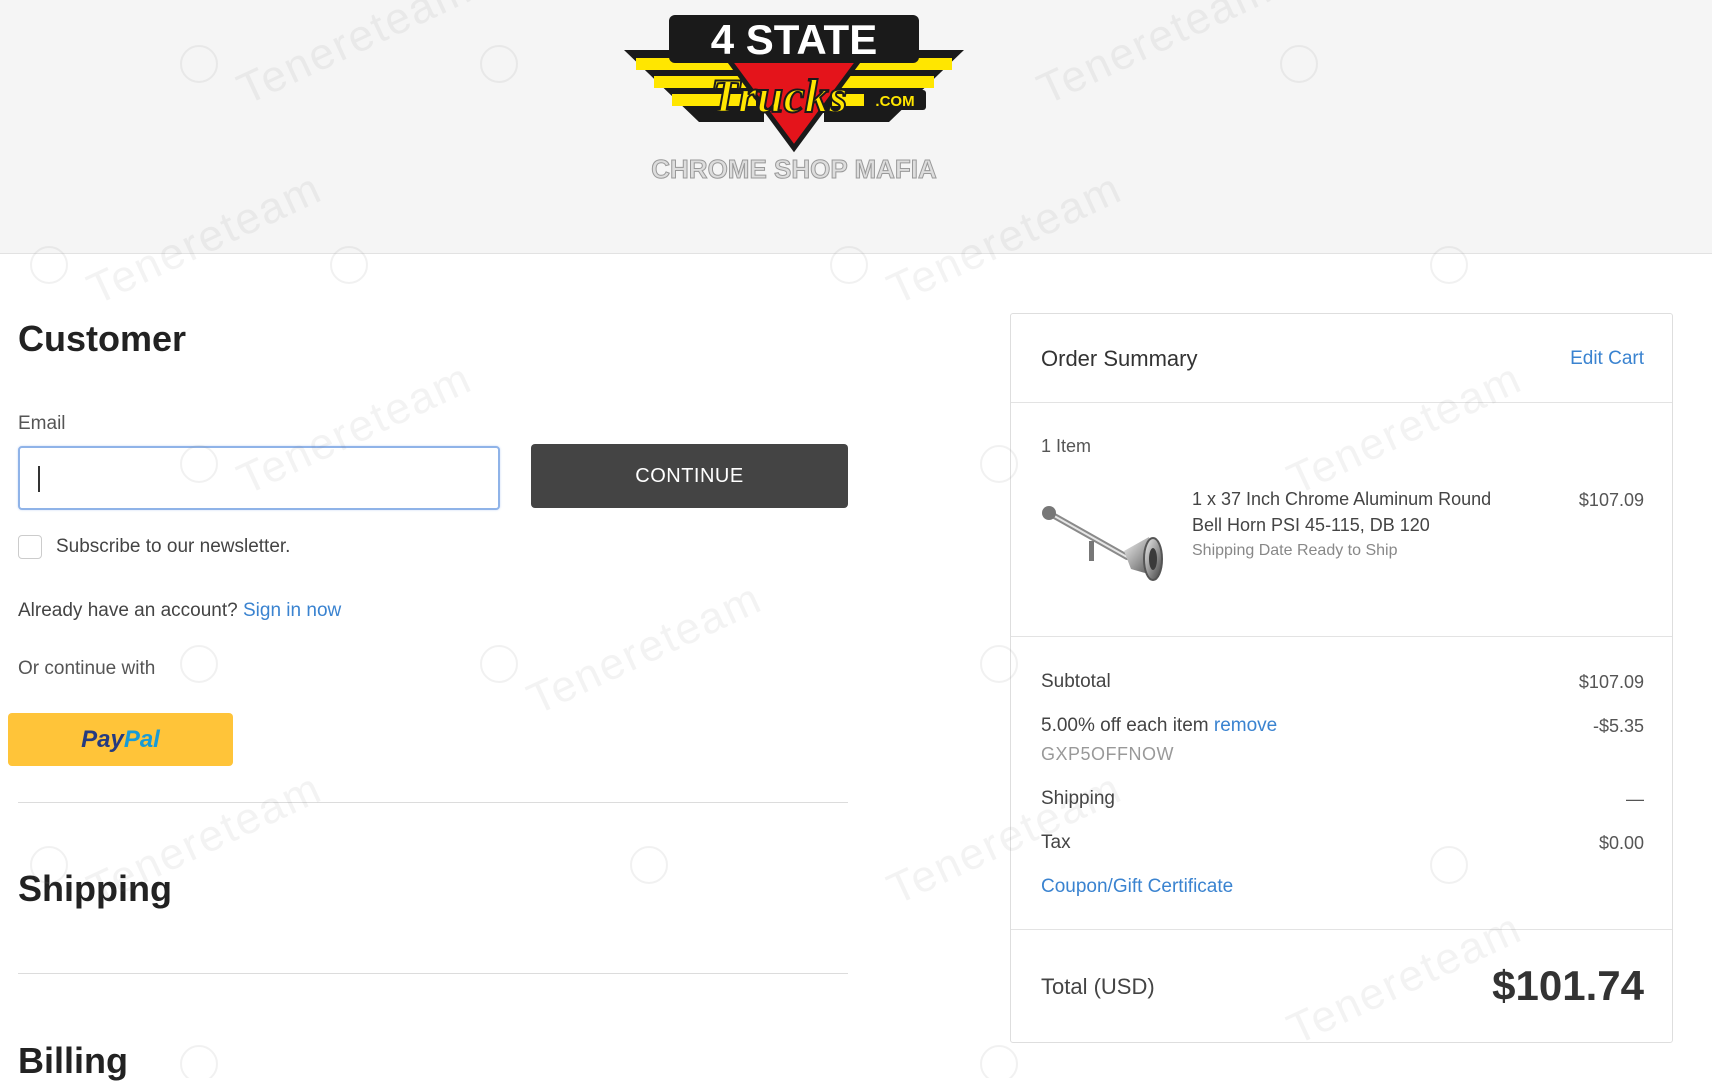 This screenshot has width=1712, height=1082. Describe the element at coordinates (1066, 446) in the screenshot. I see `item-count: 1 Item` at that location.